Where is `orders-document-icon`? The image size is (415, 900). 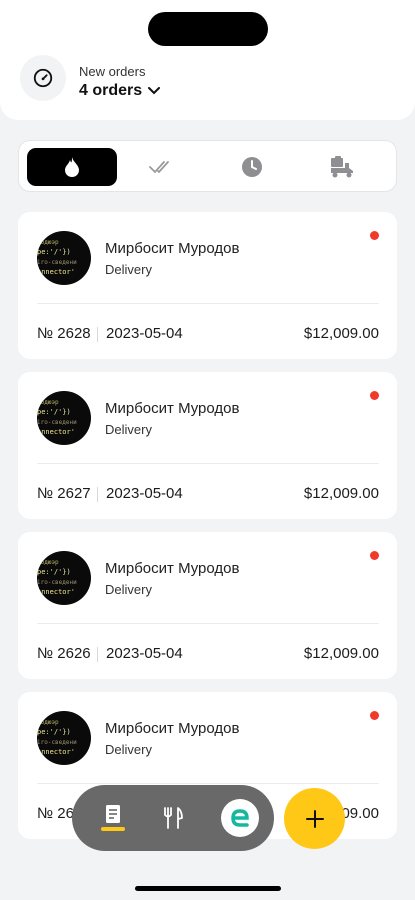 orders-document-icon is located at coordinates (113, 818).